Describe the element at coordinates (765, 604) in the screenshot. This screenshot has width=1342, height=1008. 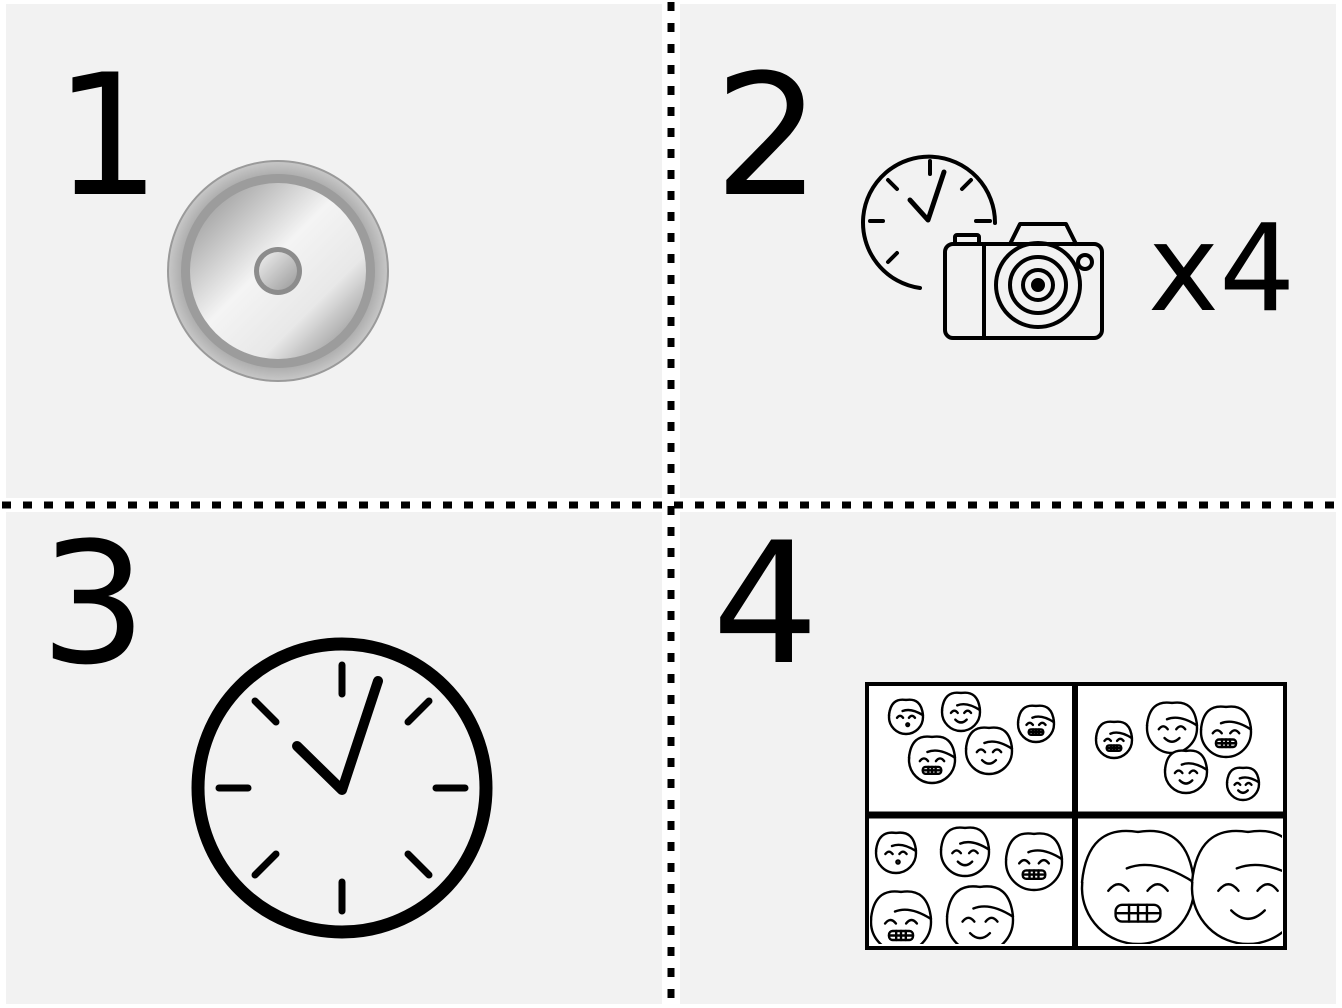
I see `step-4-number: 4` at that location.